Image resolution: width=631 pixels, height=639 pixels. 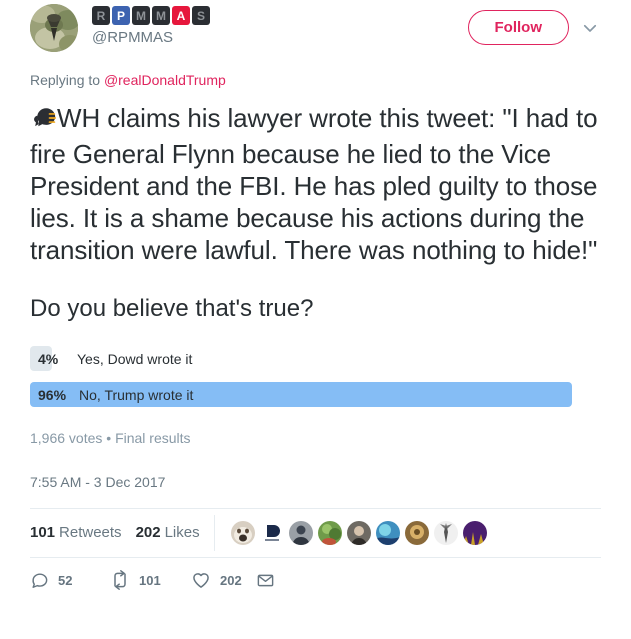 I want to click on account-handle: @RPMMAS, so click(x=280, y=38).